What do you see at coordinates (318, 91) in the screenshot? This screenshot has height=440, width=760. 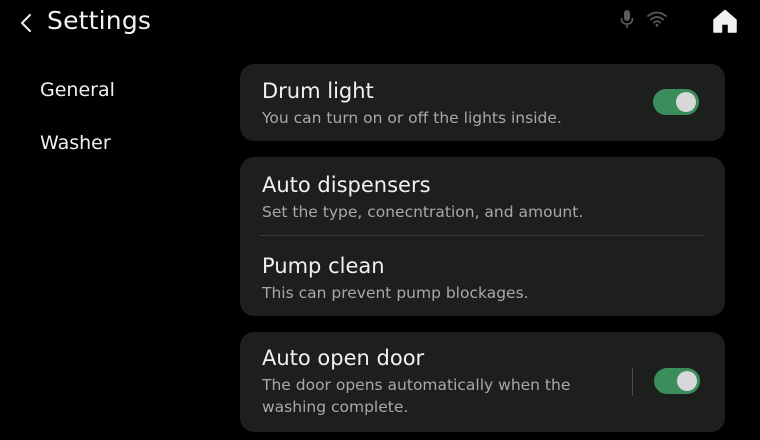 I see `drum-light-title: Drum light` at bounding box center [318, 91].